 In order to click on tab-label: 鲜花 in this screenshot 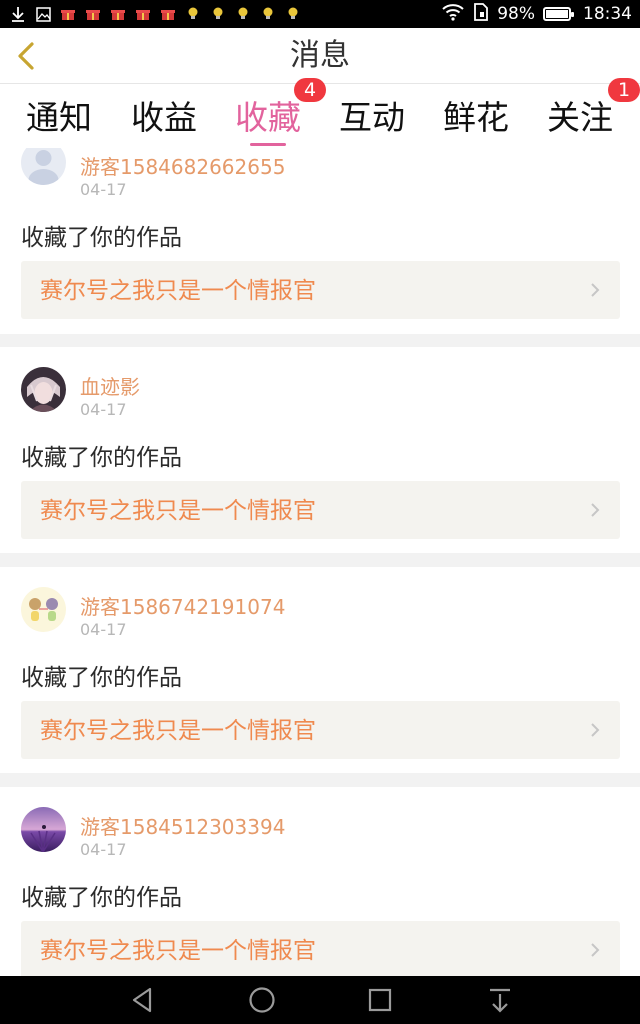, I will do `click(476, 117)`.